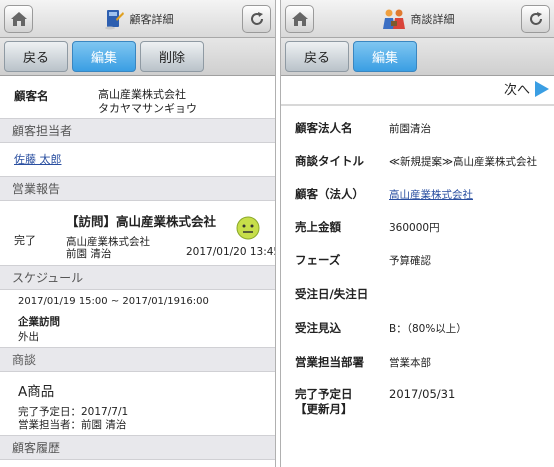  Describe the element at coordinates (422, 394) in the screenshot. I see `field-value: 2017/05/31` at that location.